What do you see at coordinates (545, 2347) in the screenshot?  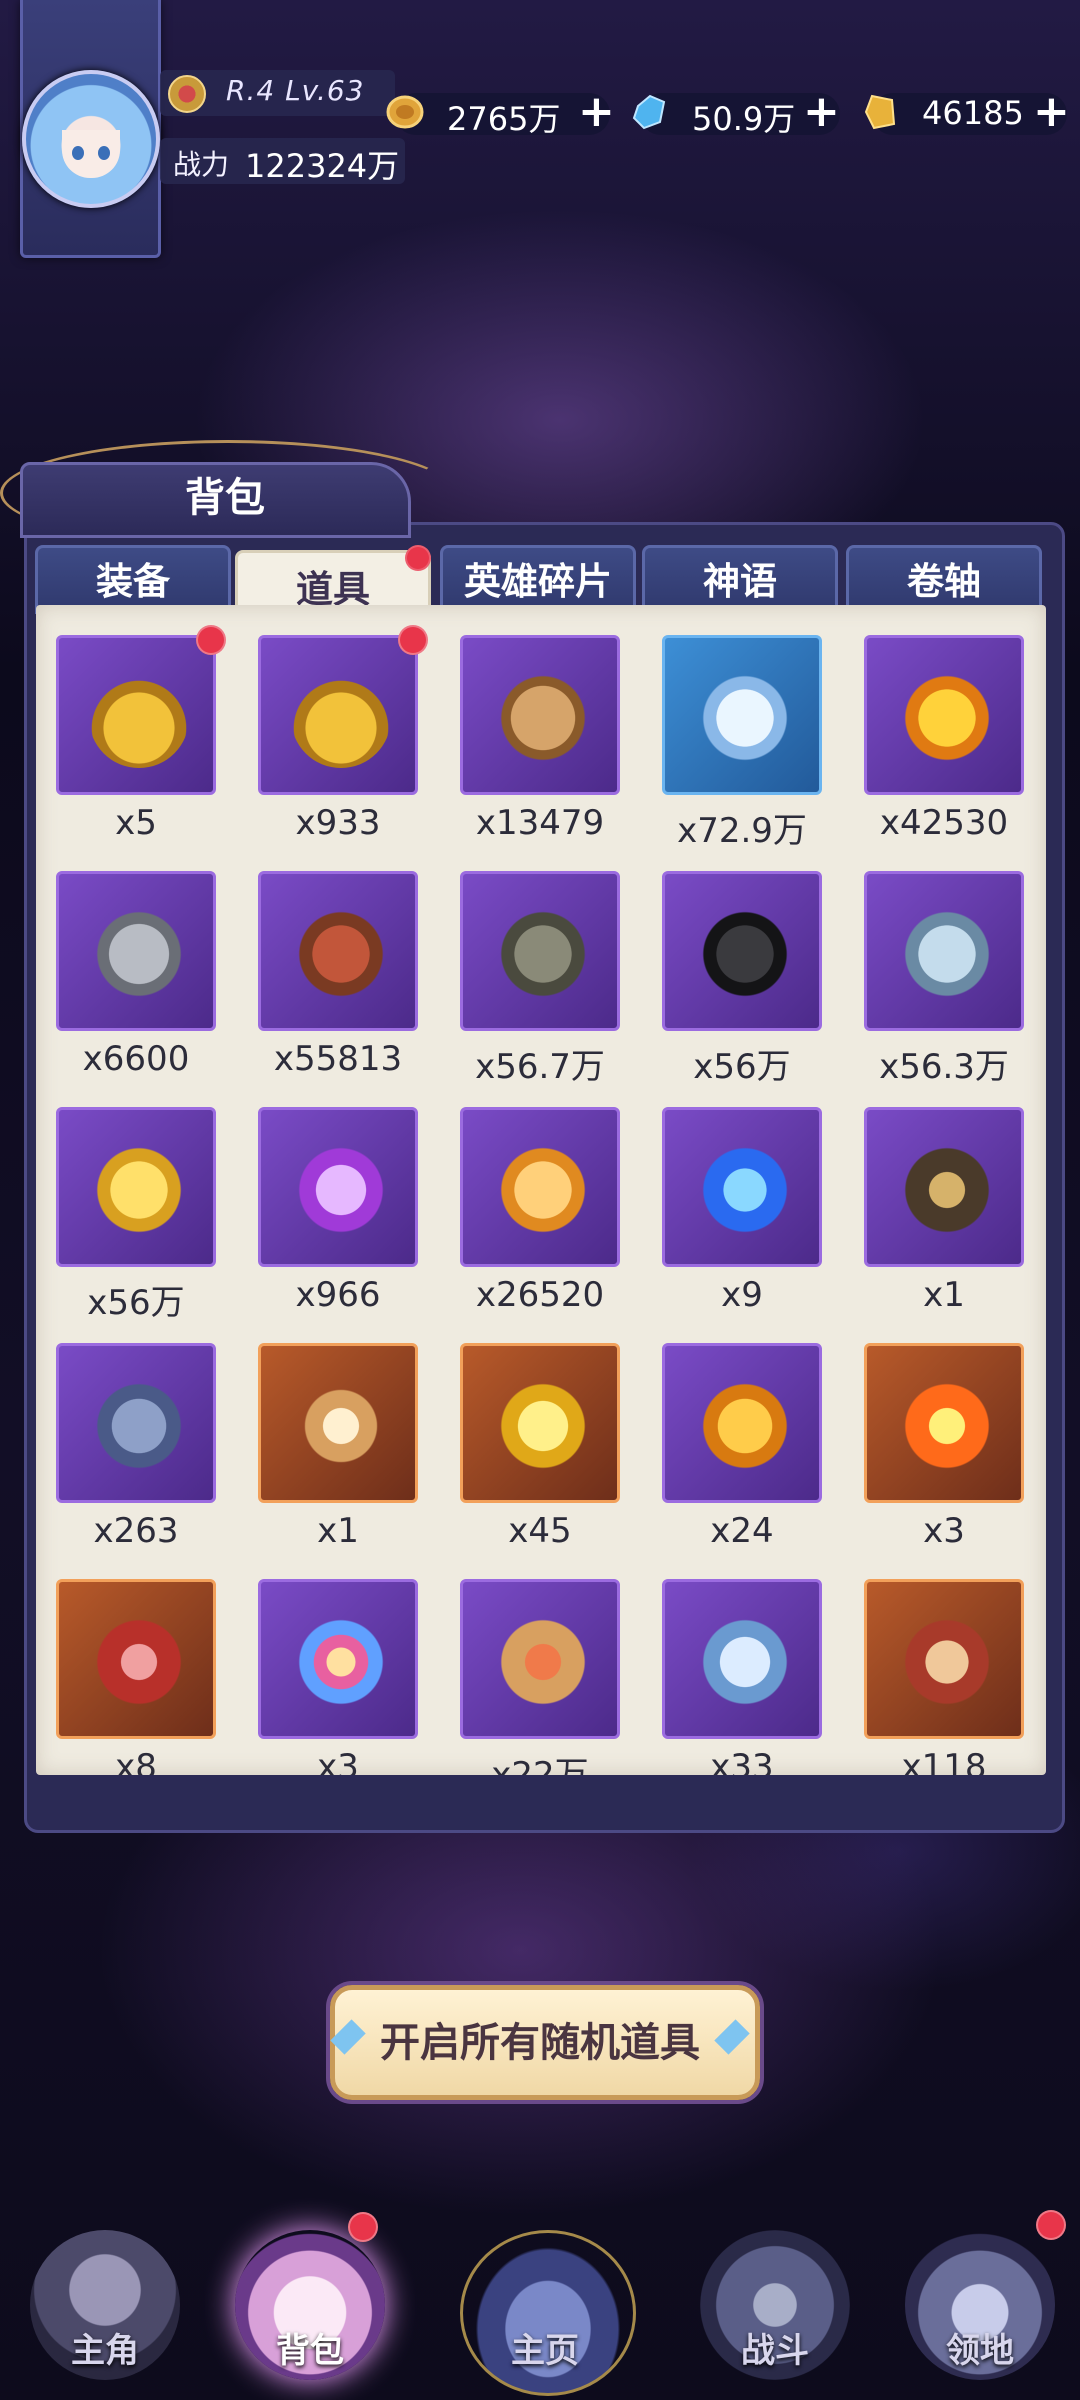 I see `nav-home-label: 主页` at bounding box center [545, 2347].